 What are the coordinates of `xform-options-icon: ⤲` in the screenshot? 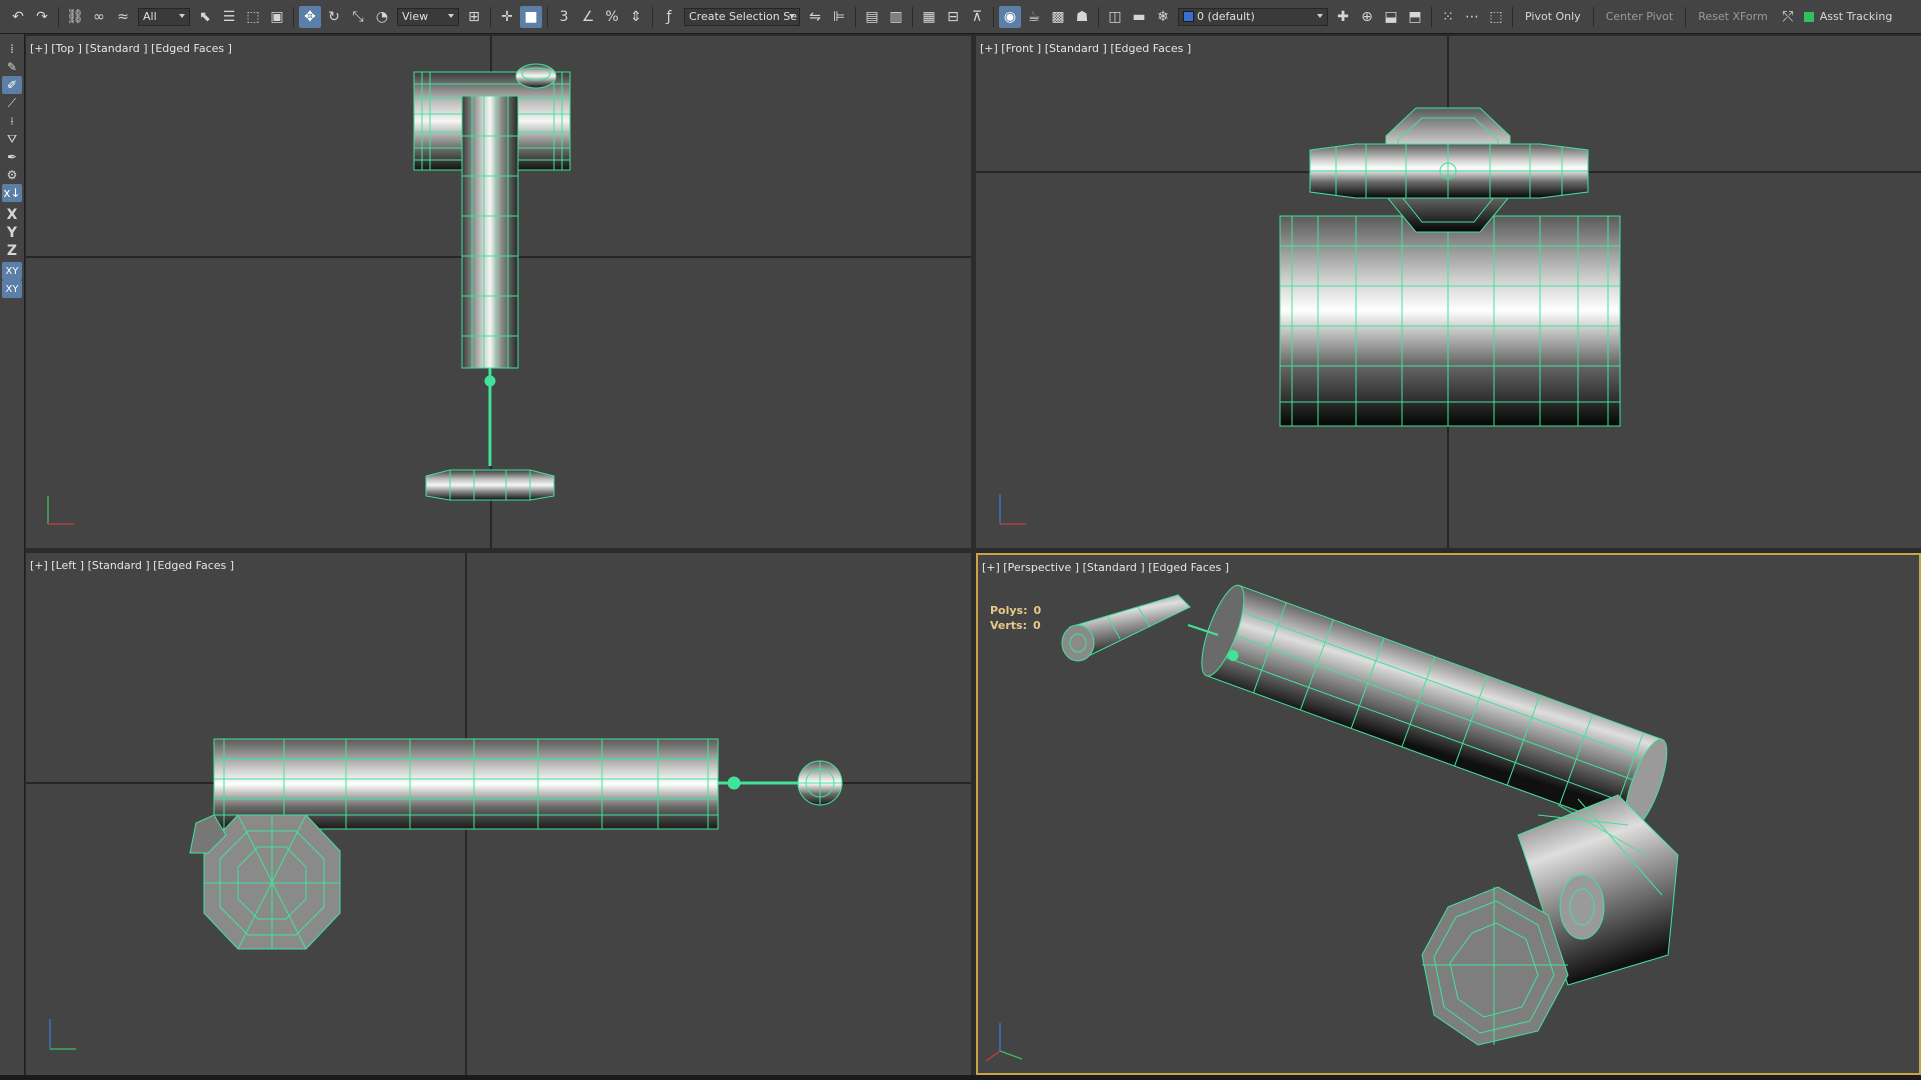 It's located at (1788, 17).